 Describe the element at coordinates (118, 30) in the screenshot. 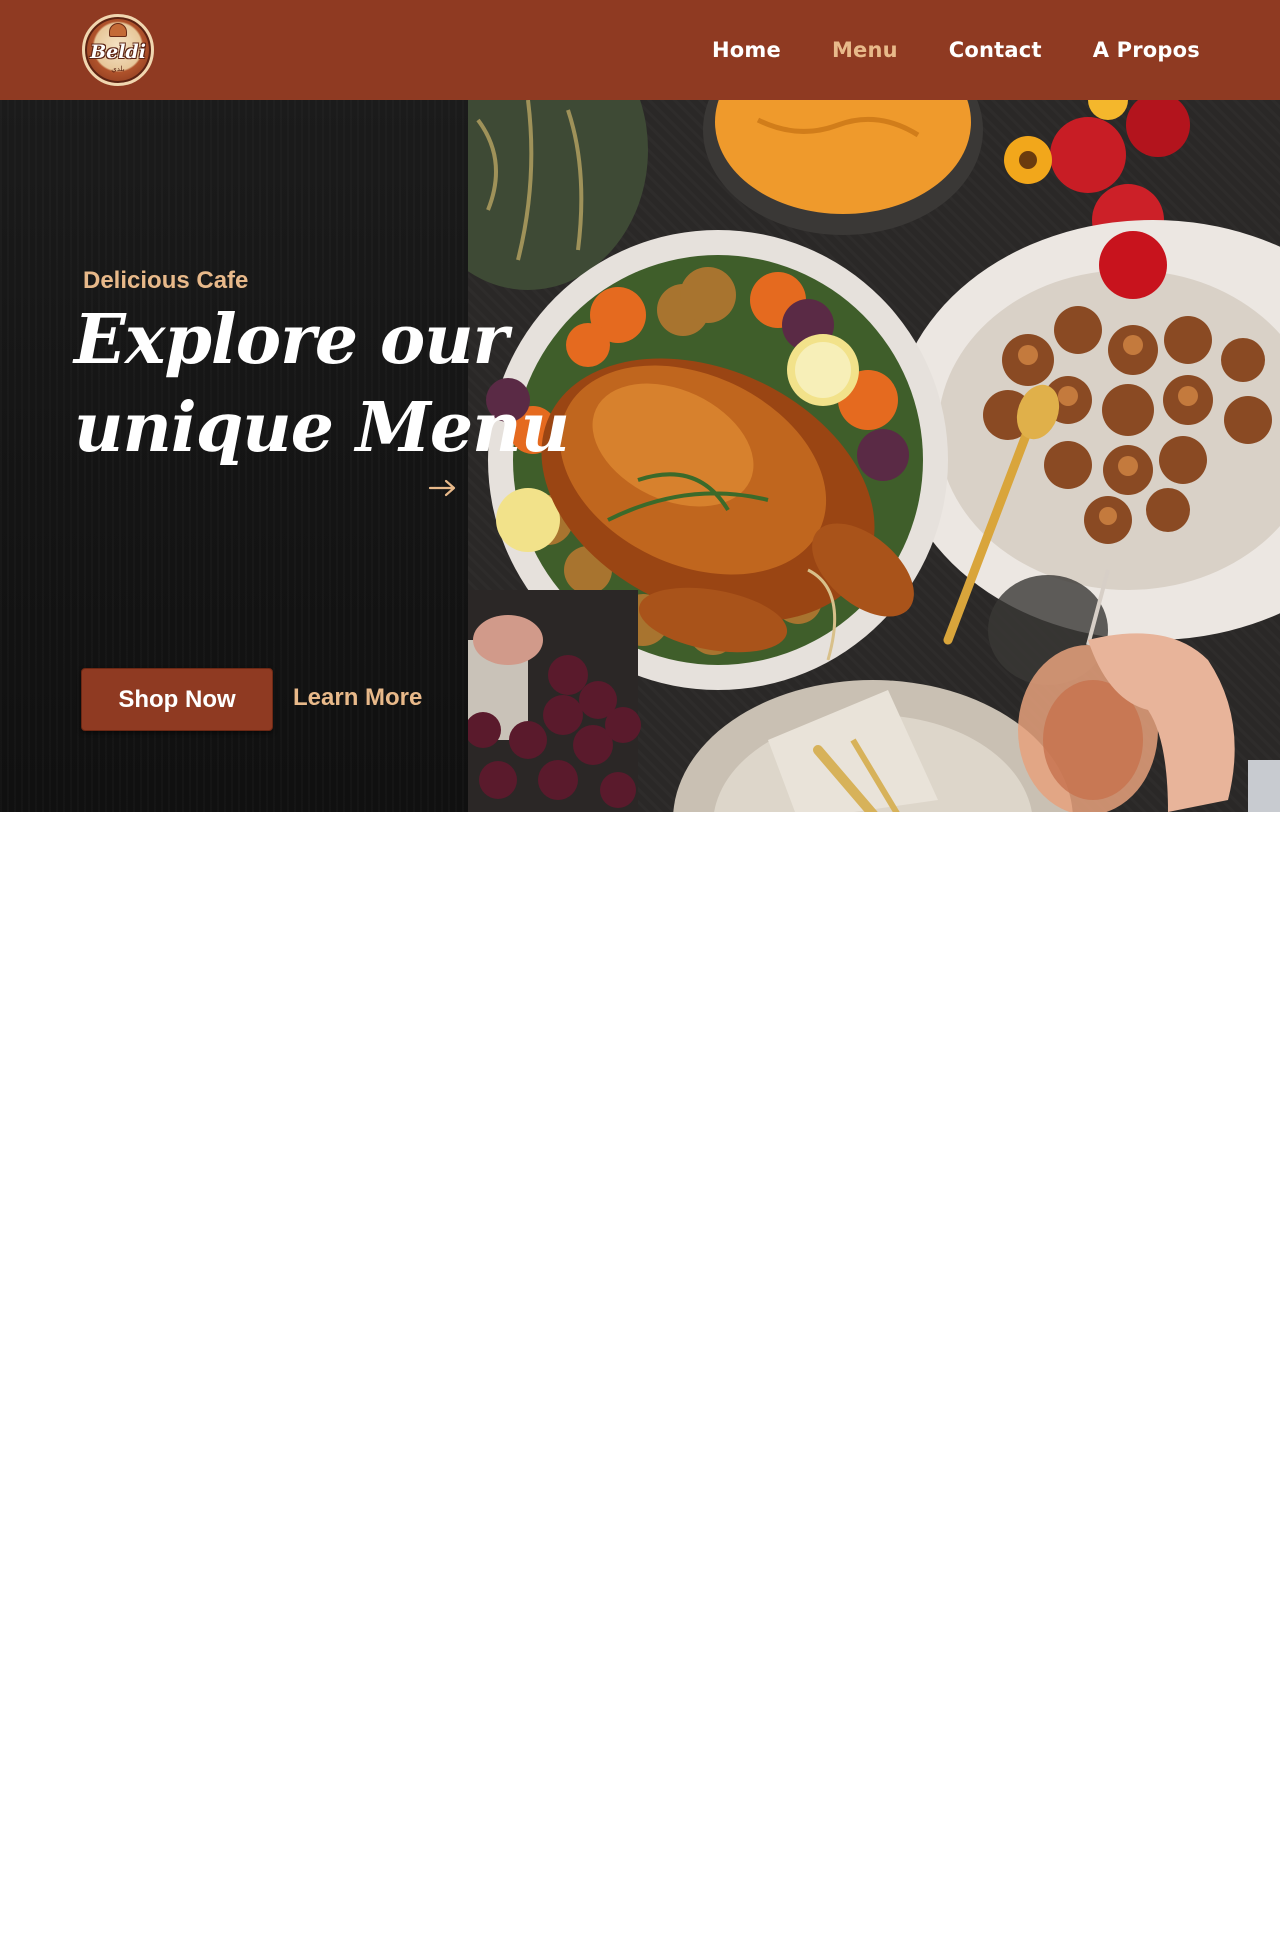

I see `tagine-icon` at that location.